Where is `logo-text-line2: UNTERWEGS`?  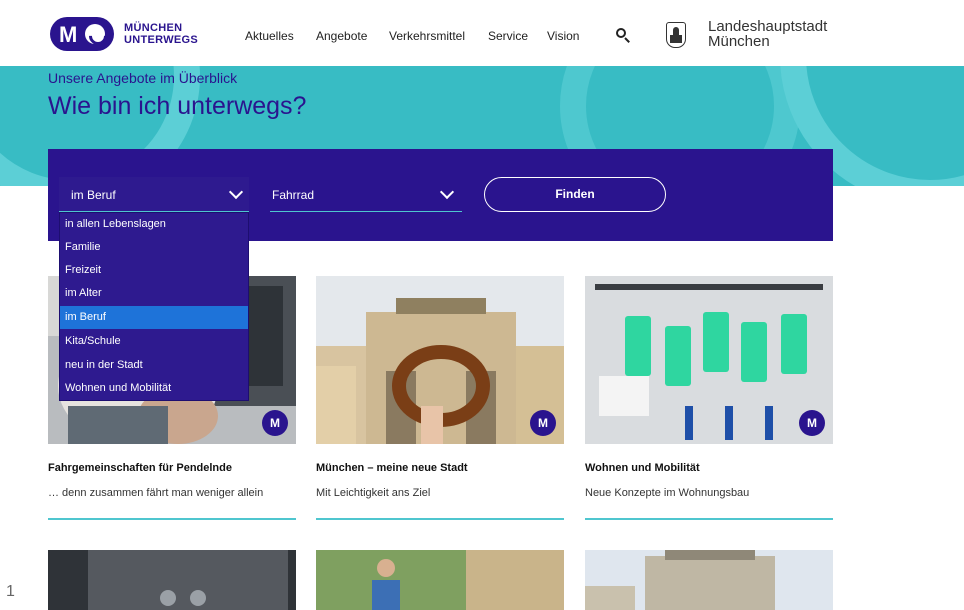 logo-text-line2: UNTERWEGS is located at coordinates (161, 40).